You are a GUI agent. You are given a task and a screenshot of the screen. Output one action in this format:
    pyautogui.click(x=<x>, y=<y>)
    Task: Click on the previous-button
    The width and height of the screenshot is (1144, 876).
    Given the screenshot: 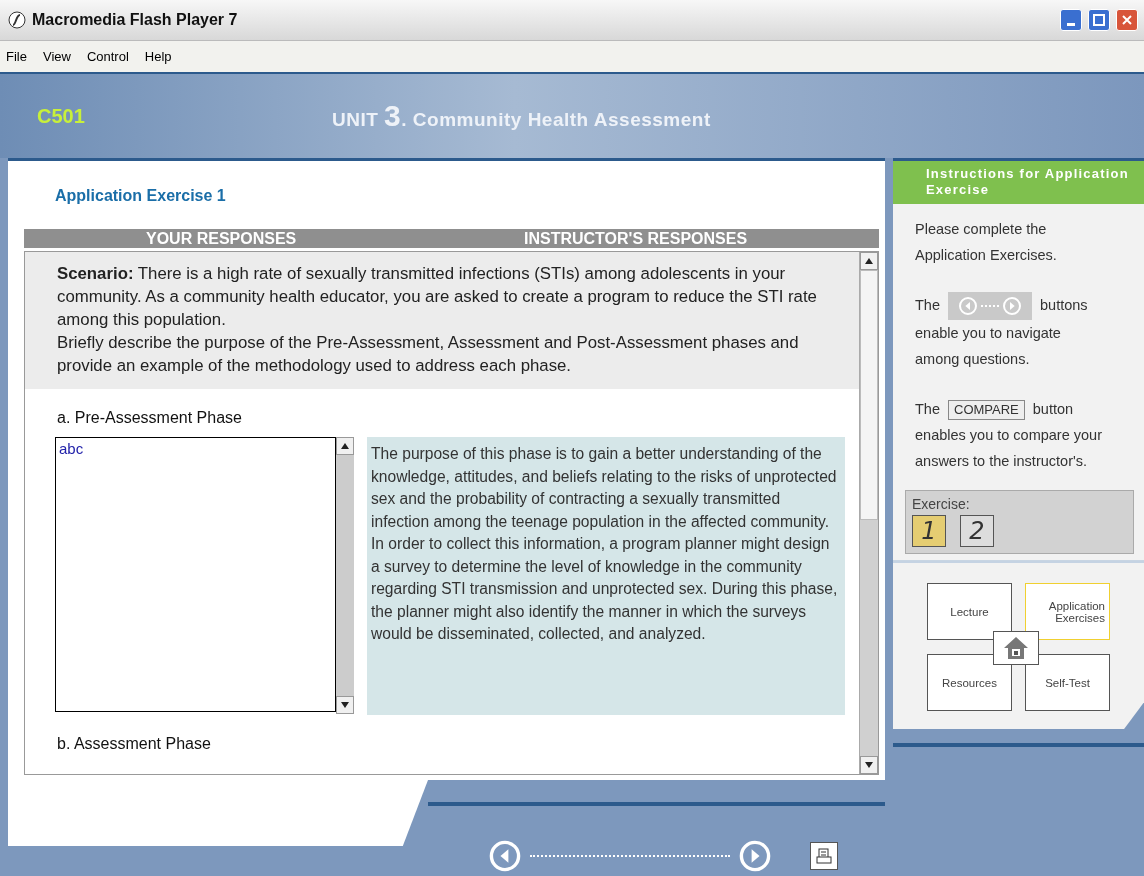 What is the action you would take?
    pyautogui.click(x=505, y=856)
    